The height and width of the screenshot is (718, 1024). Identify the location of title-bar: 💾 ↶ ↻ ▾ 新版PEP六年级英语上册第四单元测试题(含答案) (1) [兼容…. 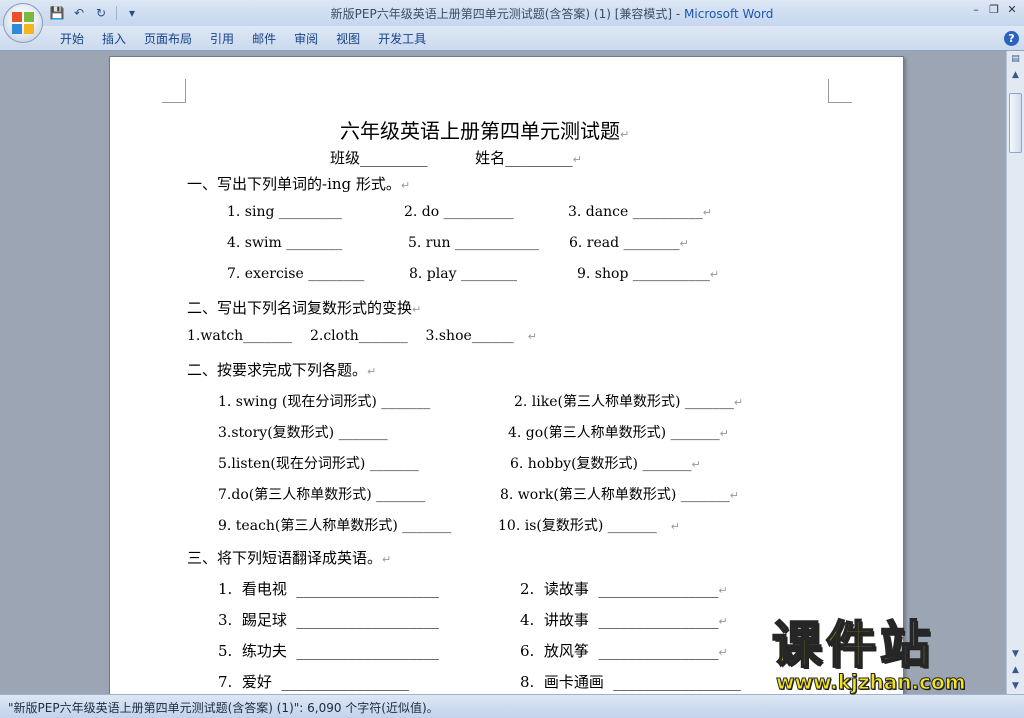
(512, 13).